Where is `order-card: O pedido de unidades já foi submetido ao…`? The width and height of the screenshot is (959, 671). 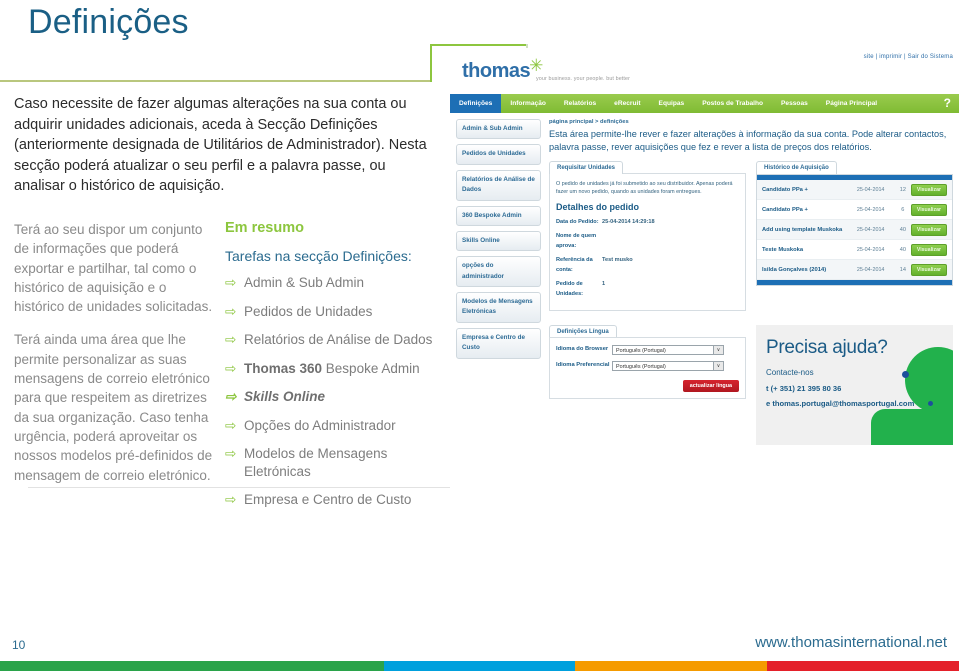
order-card: O pedido de unidades já foi submetido ao… is located at coordinates (647, 242).